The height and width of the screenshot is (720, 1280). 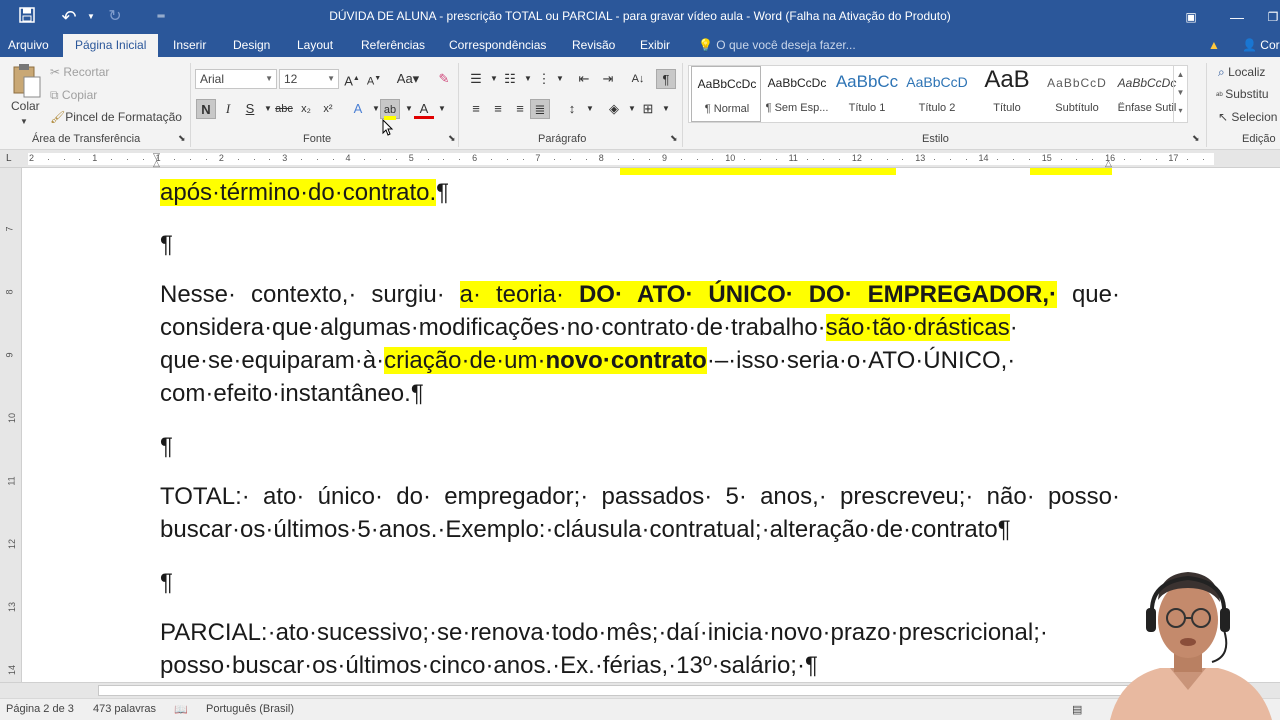 What do you see at coordinates (111, 46) in the screenshot?
I see `tab-pagina-inicial: Página Inicial` at bounding box center [111, 46].